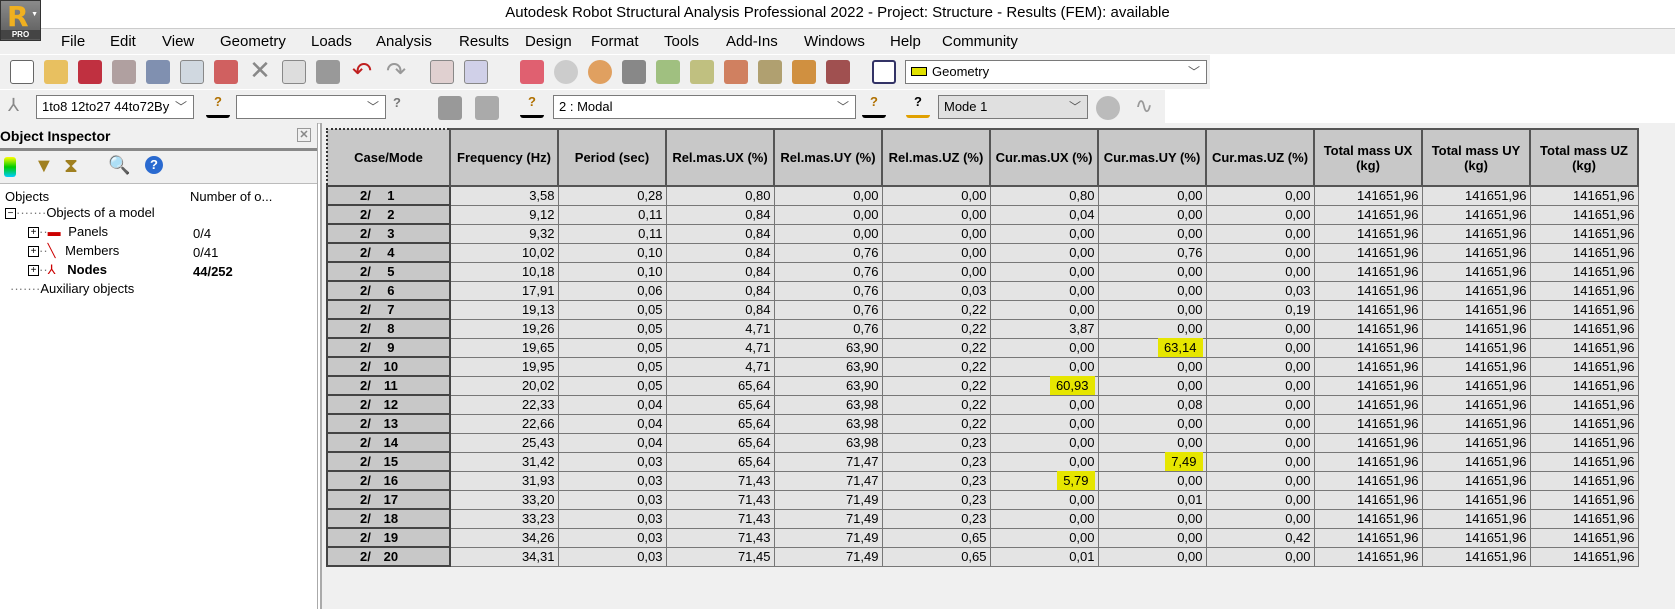 The image size is (1675, 609). Describe the element at coordinates (1056, 72) in the screenshot. I see `layout-select: Geometry ﹀` at that location.